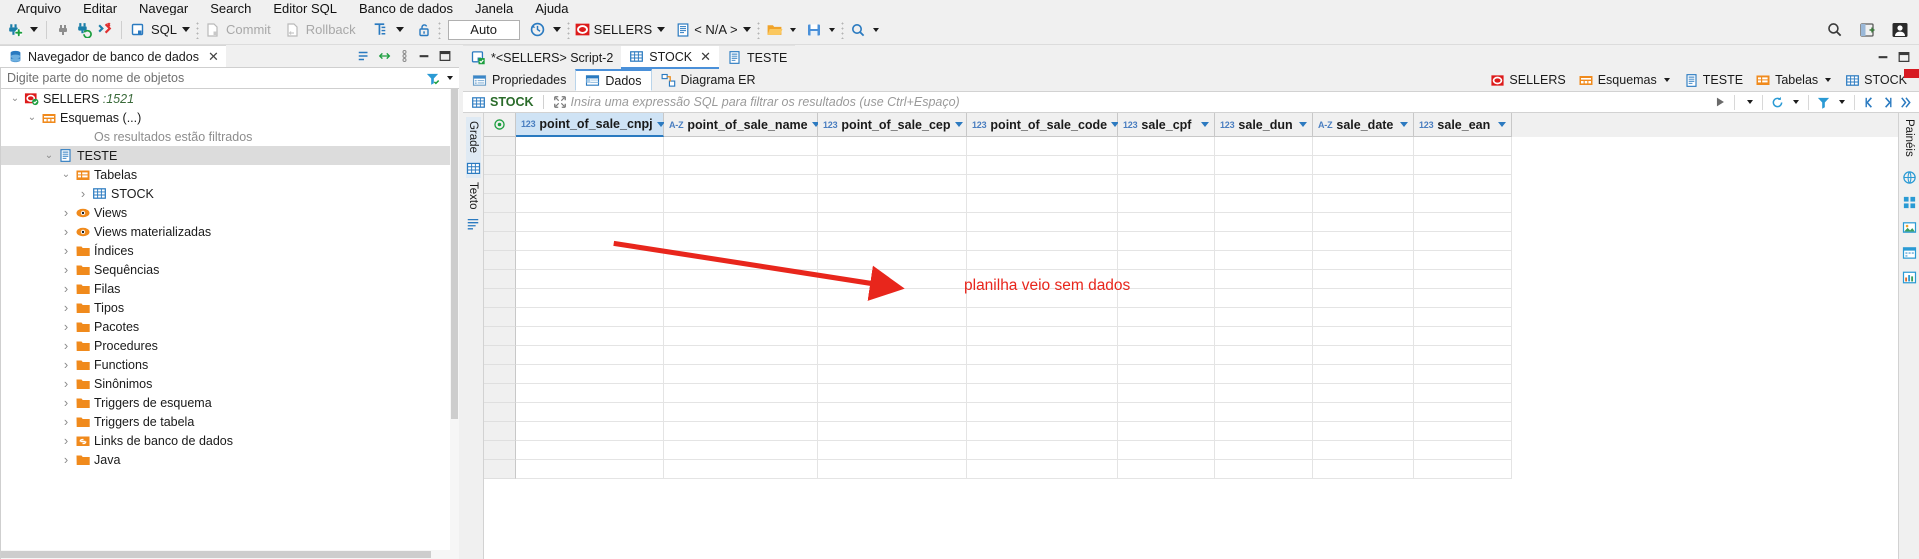 The height and width of the screenshot is (559, 1919). Describe the element at coordinates (230, 421) in the screenshot. I see `tree-node-triggers-de-tabela: › Triggers de tabela` at that location.